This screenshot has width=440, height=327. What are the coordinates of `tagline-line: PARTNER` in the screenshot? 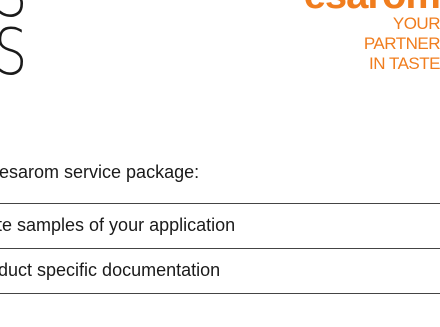 It's located at (401, 43).